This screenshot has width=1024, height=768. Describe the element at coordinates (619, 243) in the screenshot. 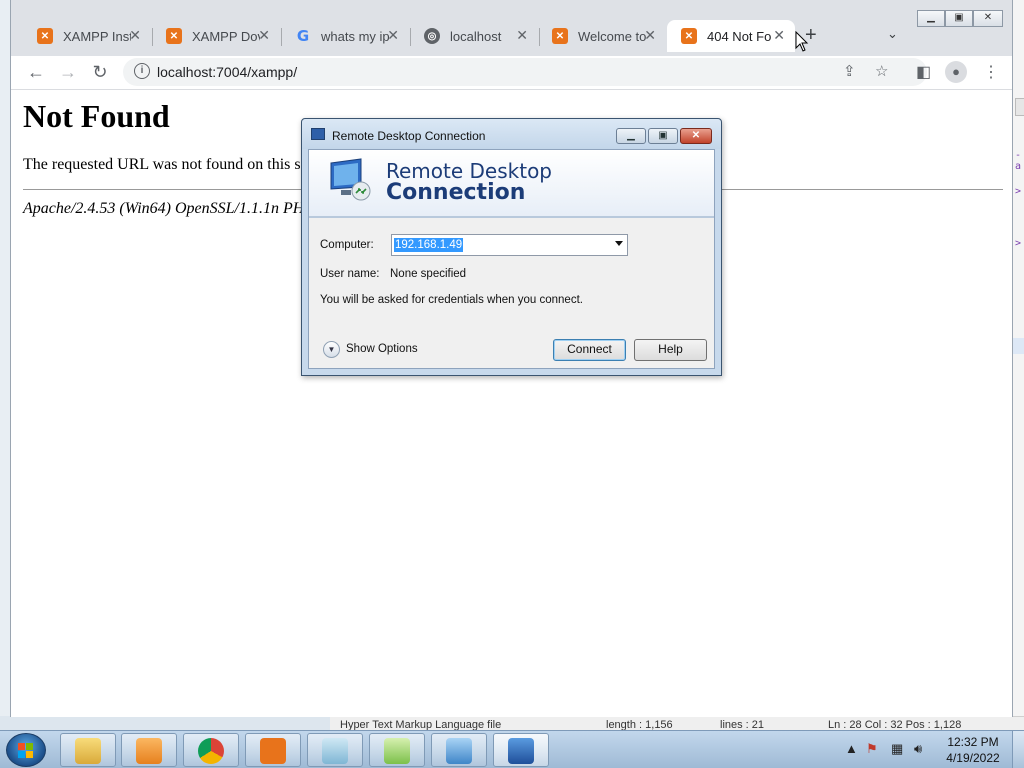

I see `dropdown-arrow-icon` at that location.